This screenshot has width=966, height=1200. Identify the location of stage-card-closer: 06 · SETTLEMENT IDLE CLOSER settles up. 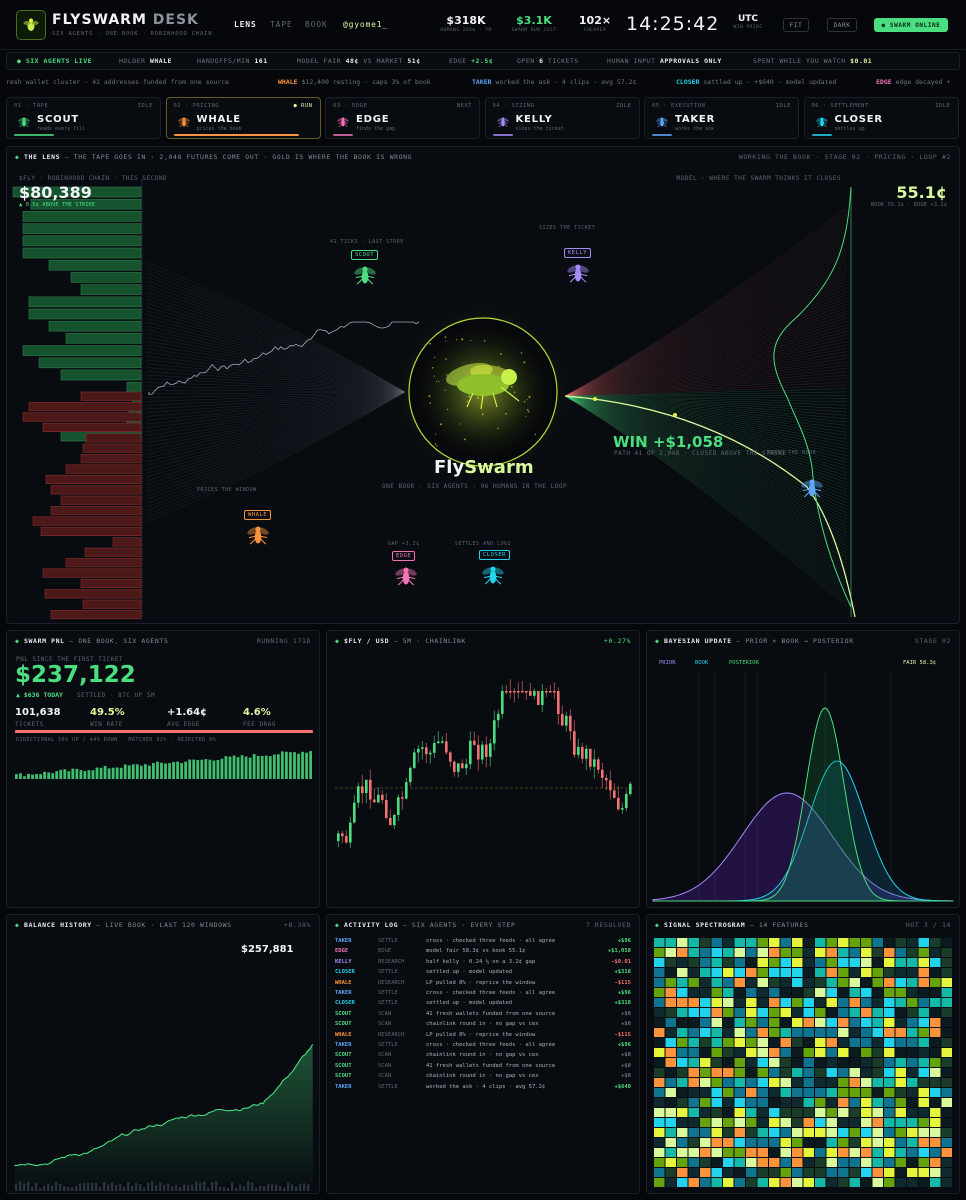
(881, 118).